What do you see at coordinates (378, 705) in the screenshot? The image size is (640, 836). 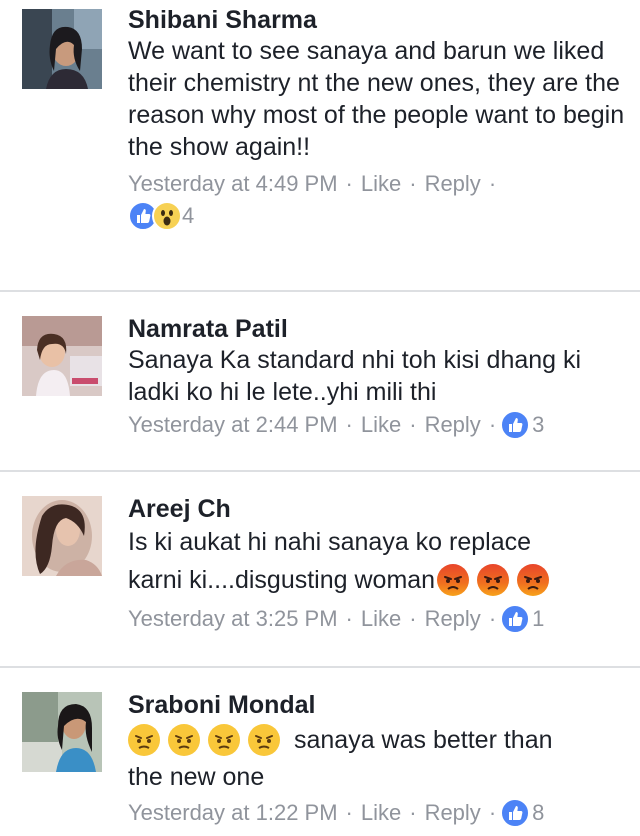 I see `commenter-name: Sraboni Mondal` at bounding box center [378, 705].